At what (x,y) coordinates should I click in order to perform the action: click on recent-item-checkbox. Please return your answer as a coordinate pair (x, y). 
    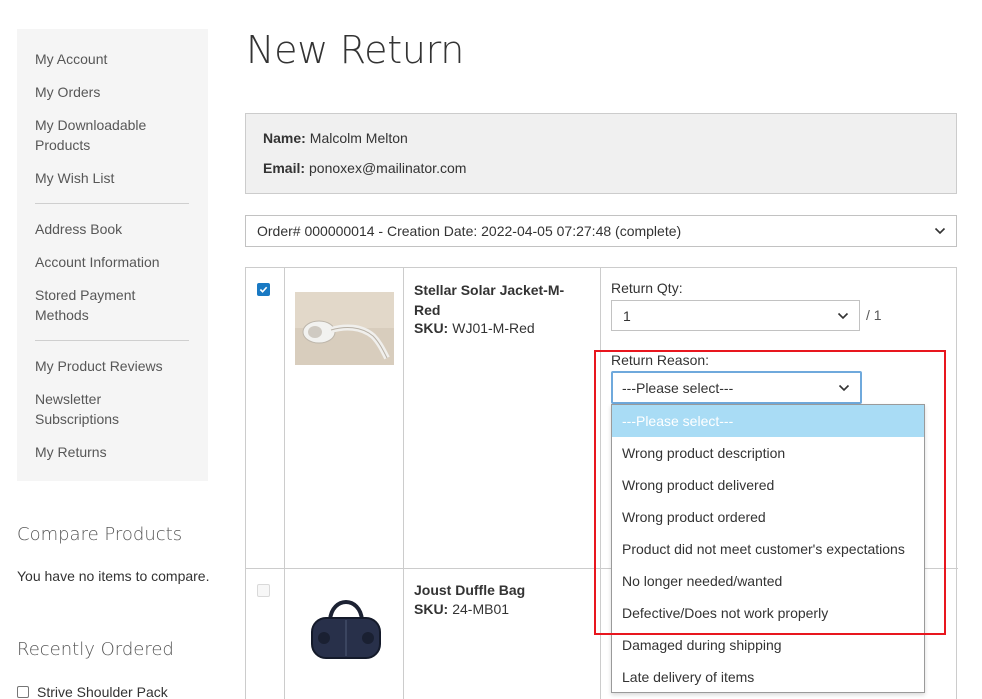
    Looking at the image, I should click on (23, 692).